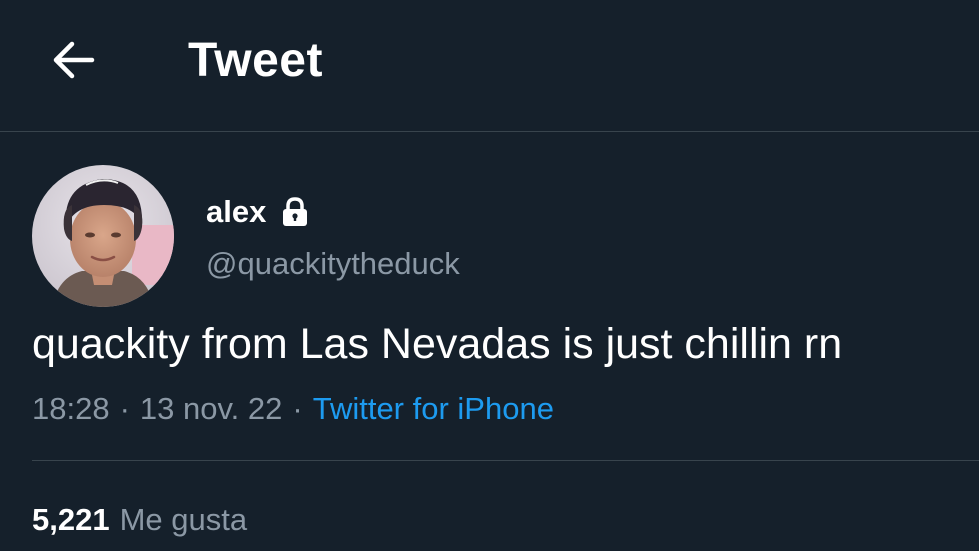 The width and height of the screenshot is (979, 551). What do you see at coordinates (71, 519) in the screenshot?
I see `likes-count: 5,221` at bounding box center [71, 519].